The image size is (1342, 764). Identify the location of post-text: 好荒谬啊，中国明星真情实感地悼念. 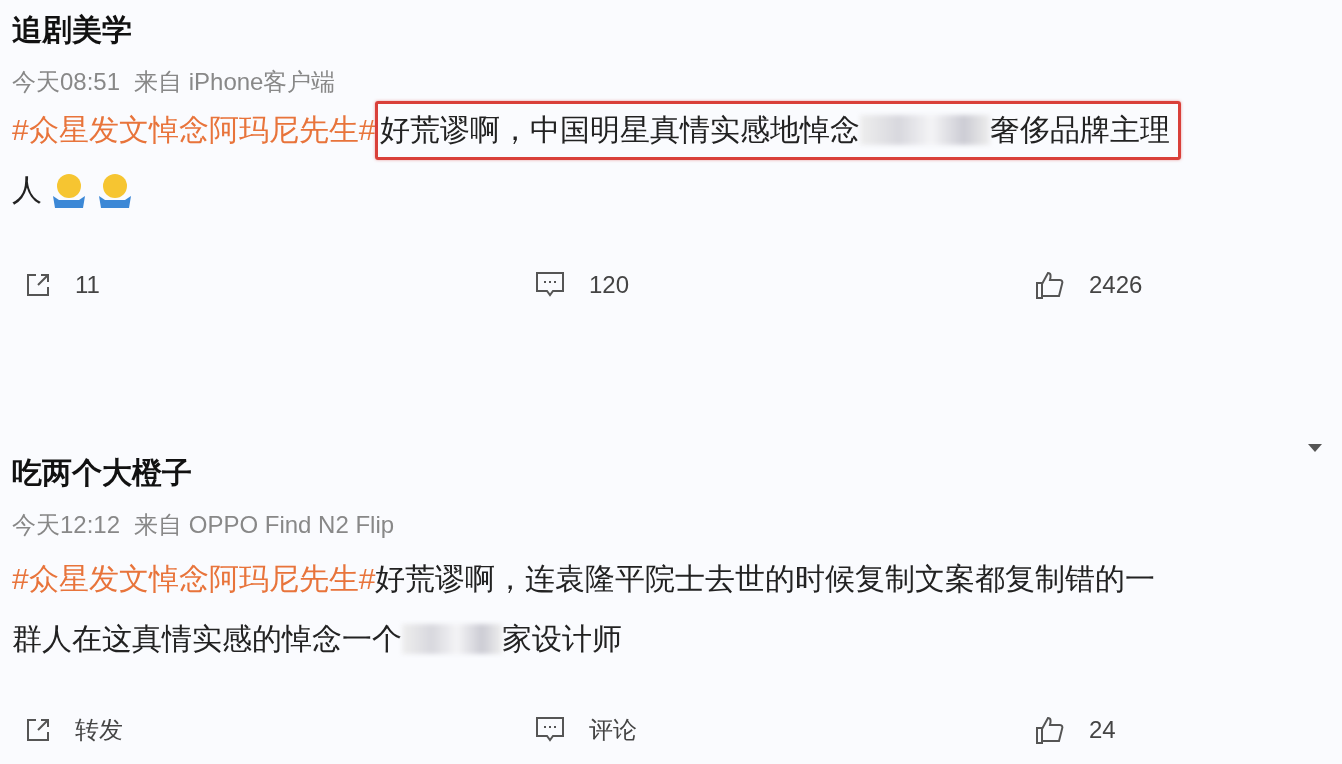
(620, 129).